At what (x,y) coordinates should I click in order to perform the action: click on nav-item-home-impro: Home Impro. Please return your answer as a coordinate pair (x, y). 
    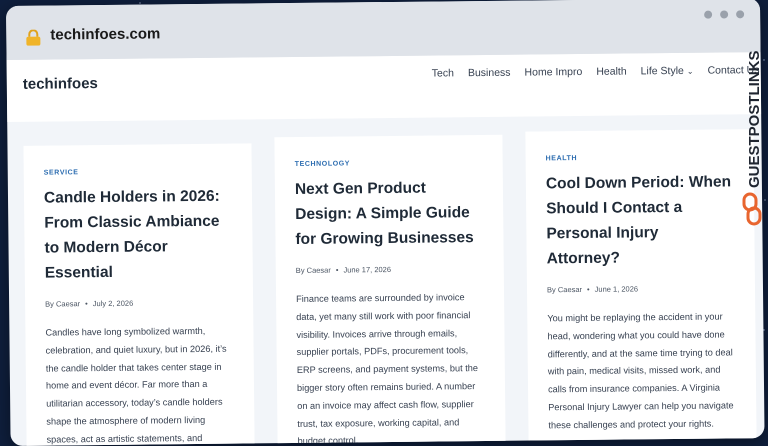
    Looking at the image, I should click on (553, 72).